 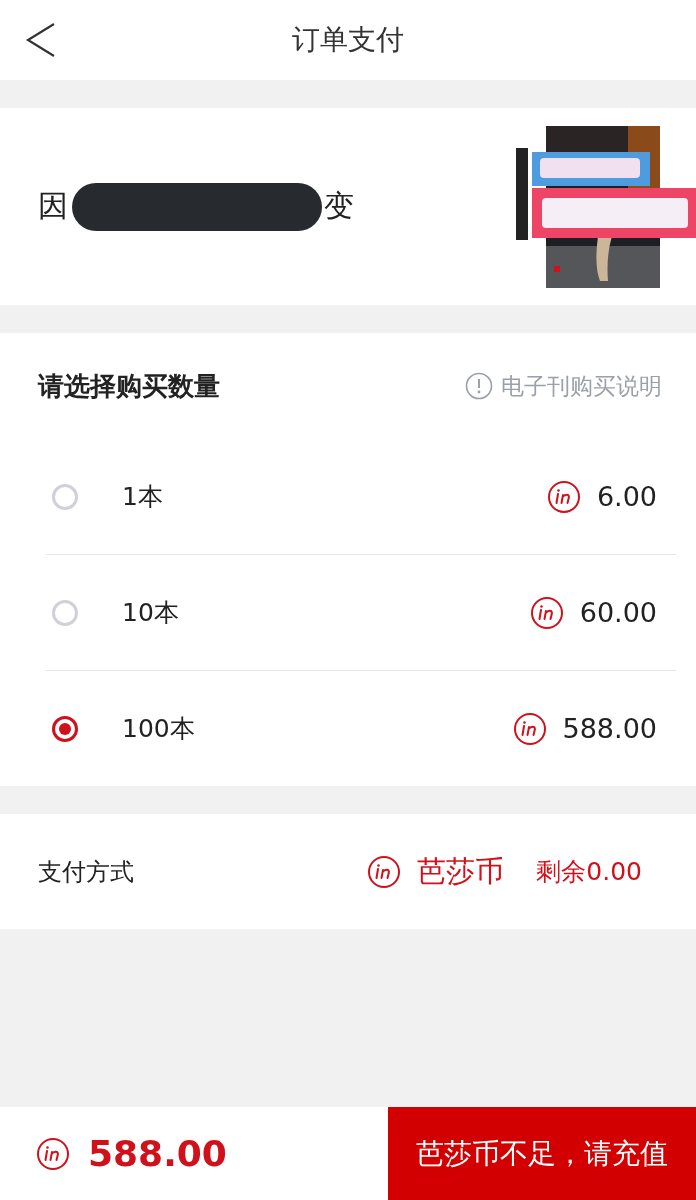 What do you see at coordinates (361, 497) in the screenshot?
I see `quantity-option: 1本 6.00` at bounding box center [361, 497].